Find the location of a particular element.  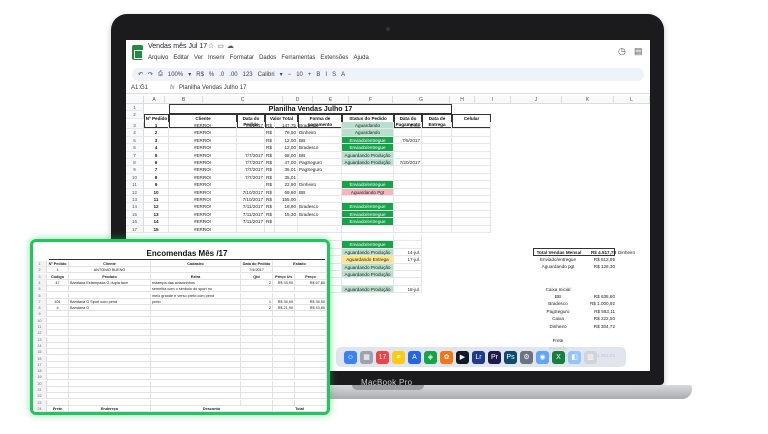

row-number: 2 is located at coordinates (135, 115).